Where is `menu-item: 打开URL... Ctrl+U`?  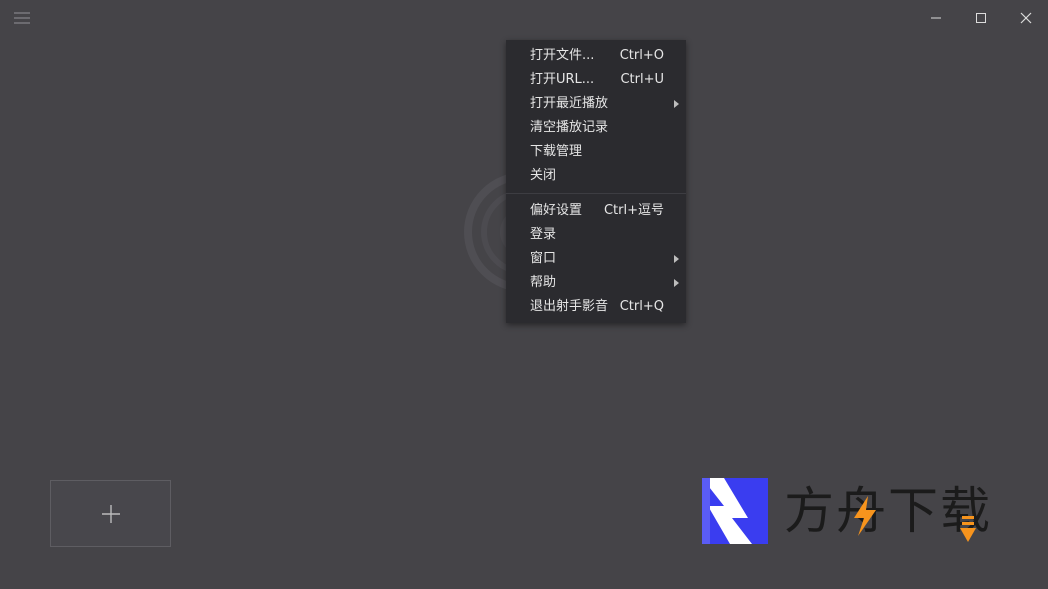 menu-item: 打开URL... Ctrl+U is located at coordinates (596, 80).